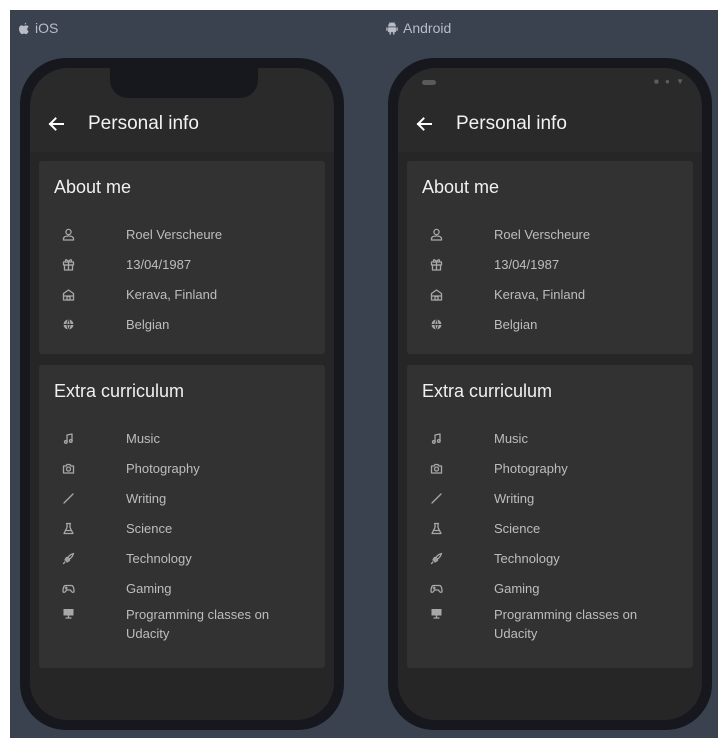  What do you see at coordinates (47, 28) in the screenshot?
I see `ios-label-text: iOS` at bounding box center [47, 28].